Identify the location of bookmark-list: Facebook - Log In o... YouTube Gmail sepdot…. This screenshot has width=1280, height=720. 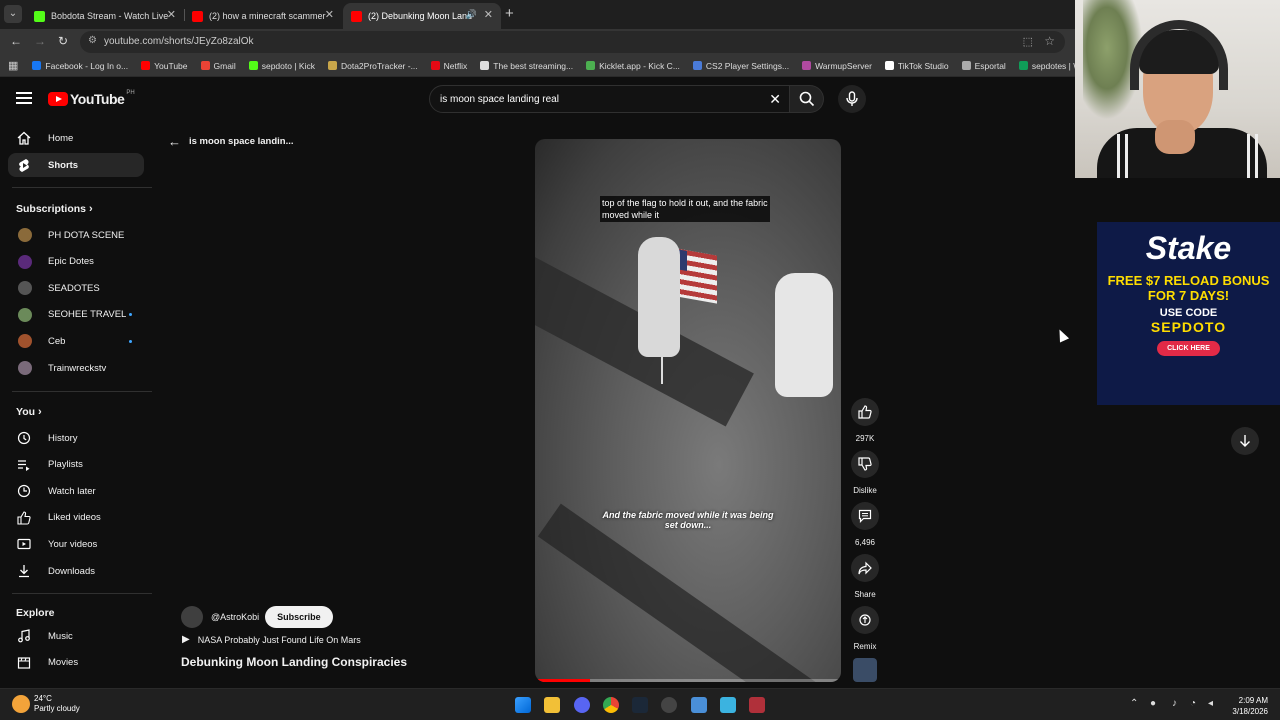
(578, 66).